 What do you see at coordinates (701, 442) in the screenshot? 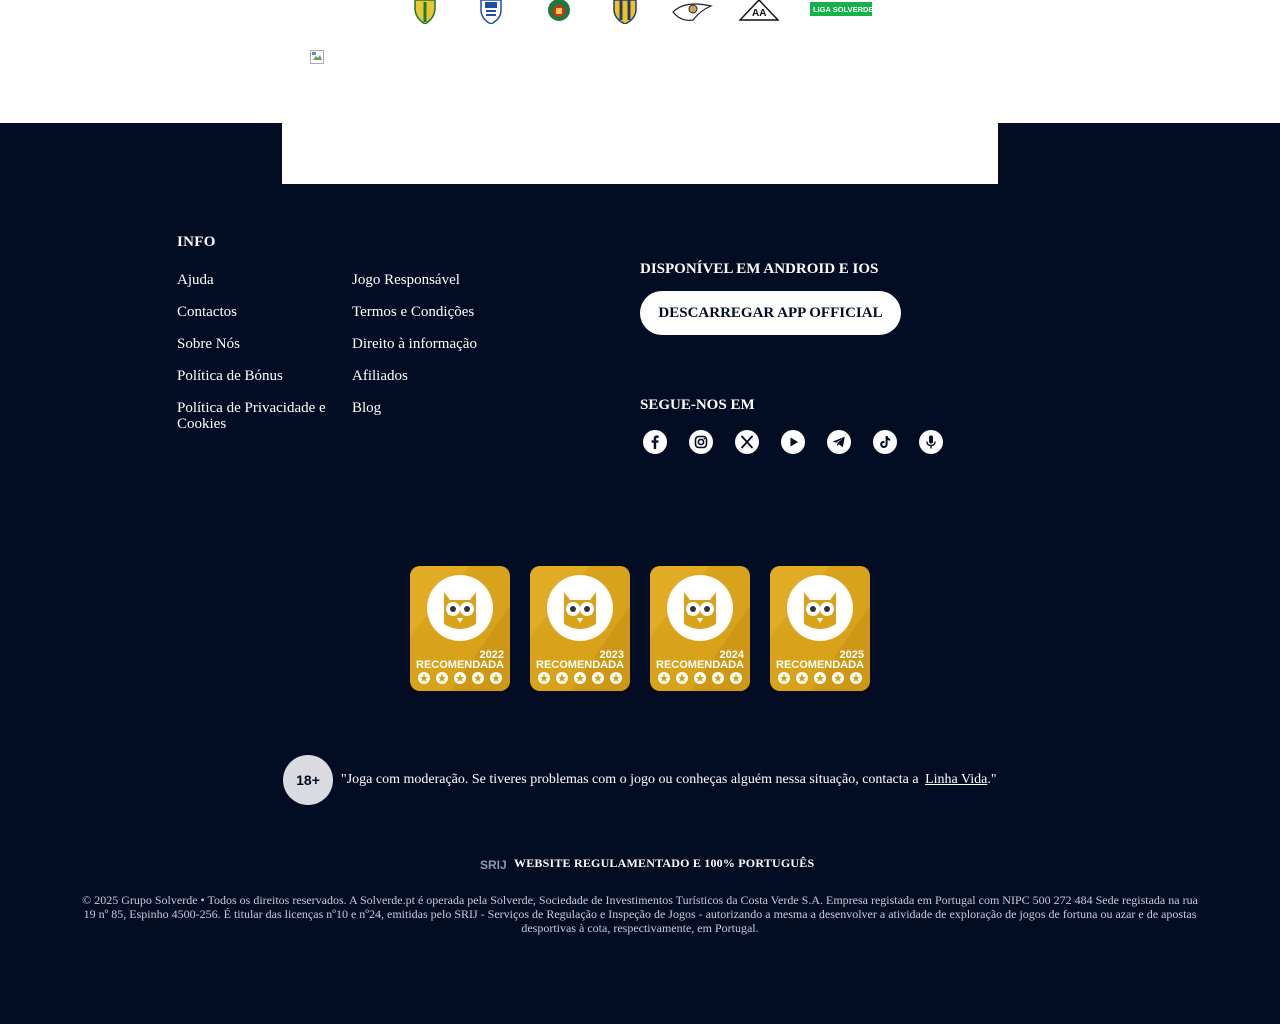
I see `instagram-icon` at bounding box center [701, 442].